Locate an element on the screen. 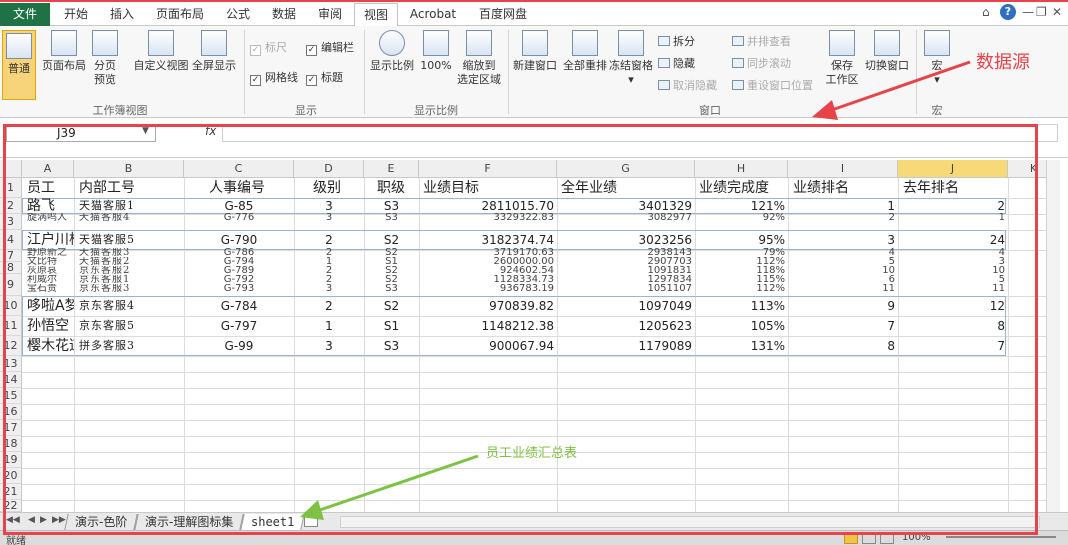  table-cell: 樱木花道 is located at coordinates (49, 346).